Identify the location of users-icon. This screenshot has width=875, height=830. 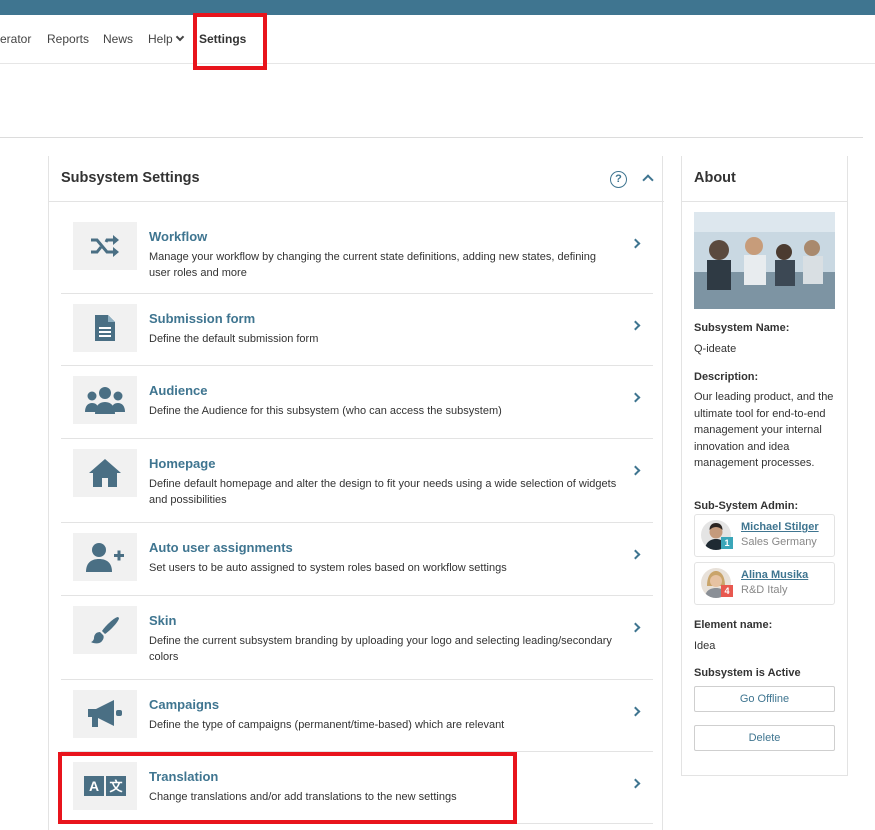
(105, 400).